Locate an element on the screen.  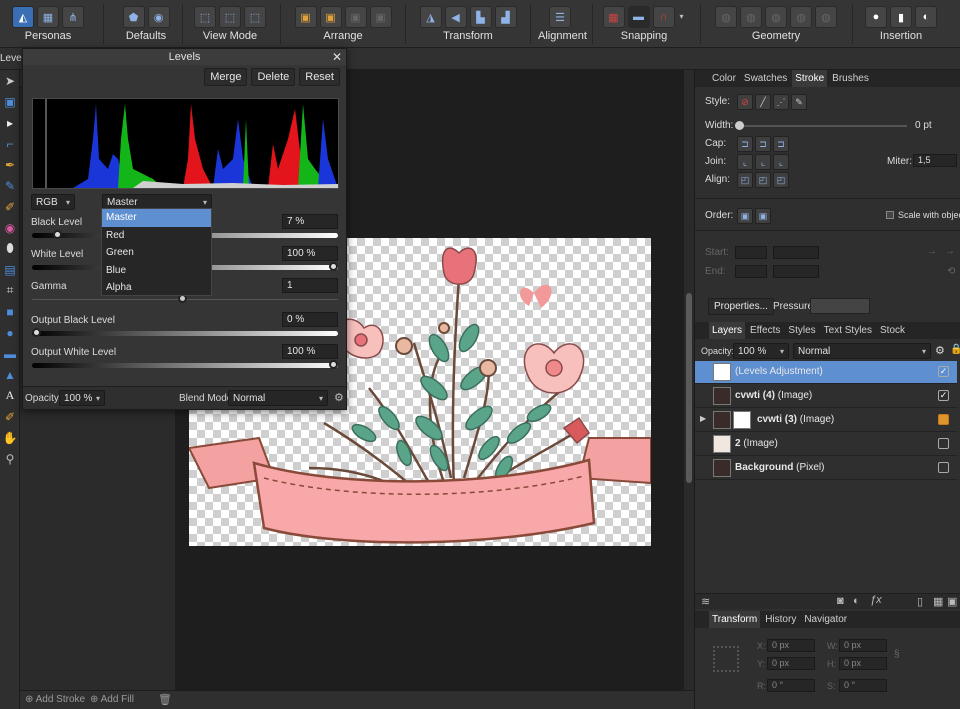
snapping-toggle-icon: ▬ is located at coordinates (638, 17).